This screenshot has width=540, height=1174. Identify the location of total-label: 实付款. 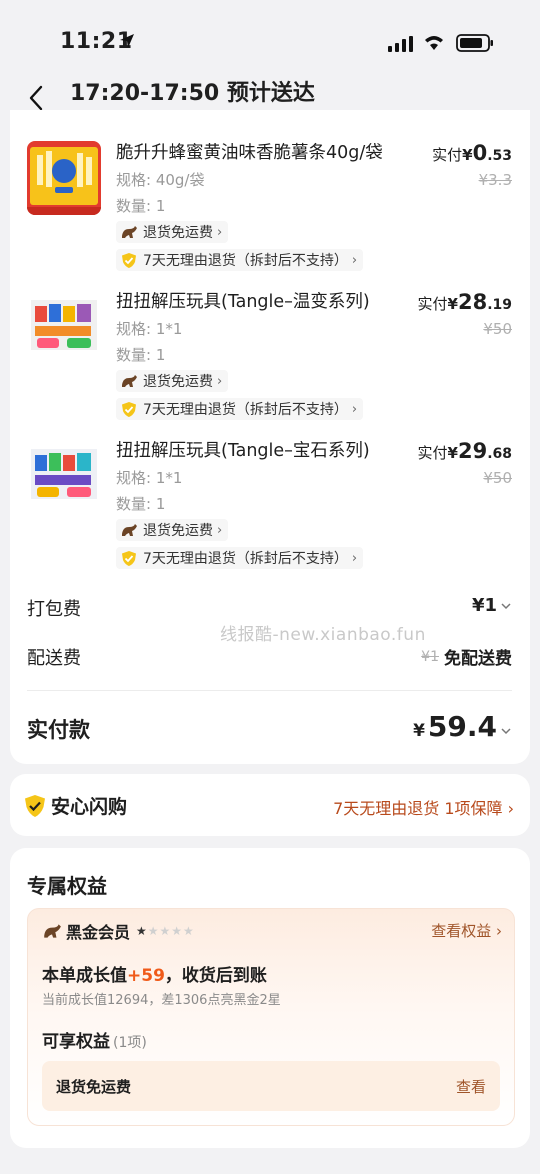
(58, 730).